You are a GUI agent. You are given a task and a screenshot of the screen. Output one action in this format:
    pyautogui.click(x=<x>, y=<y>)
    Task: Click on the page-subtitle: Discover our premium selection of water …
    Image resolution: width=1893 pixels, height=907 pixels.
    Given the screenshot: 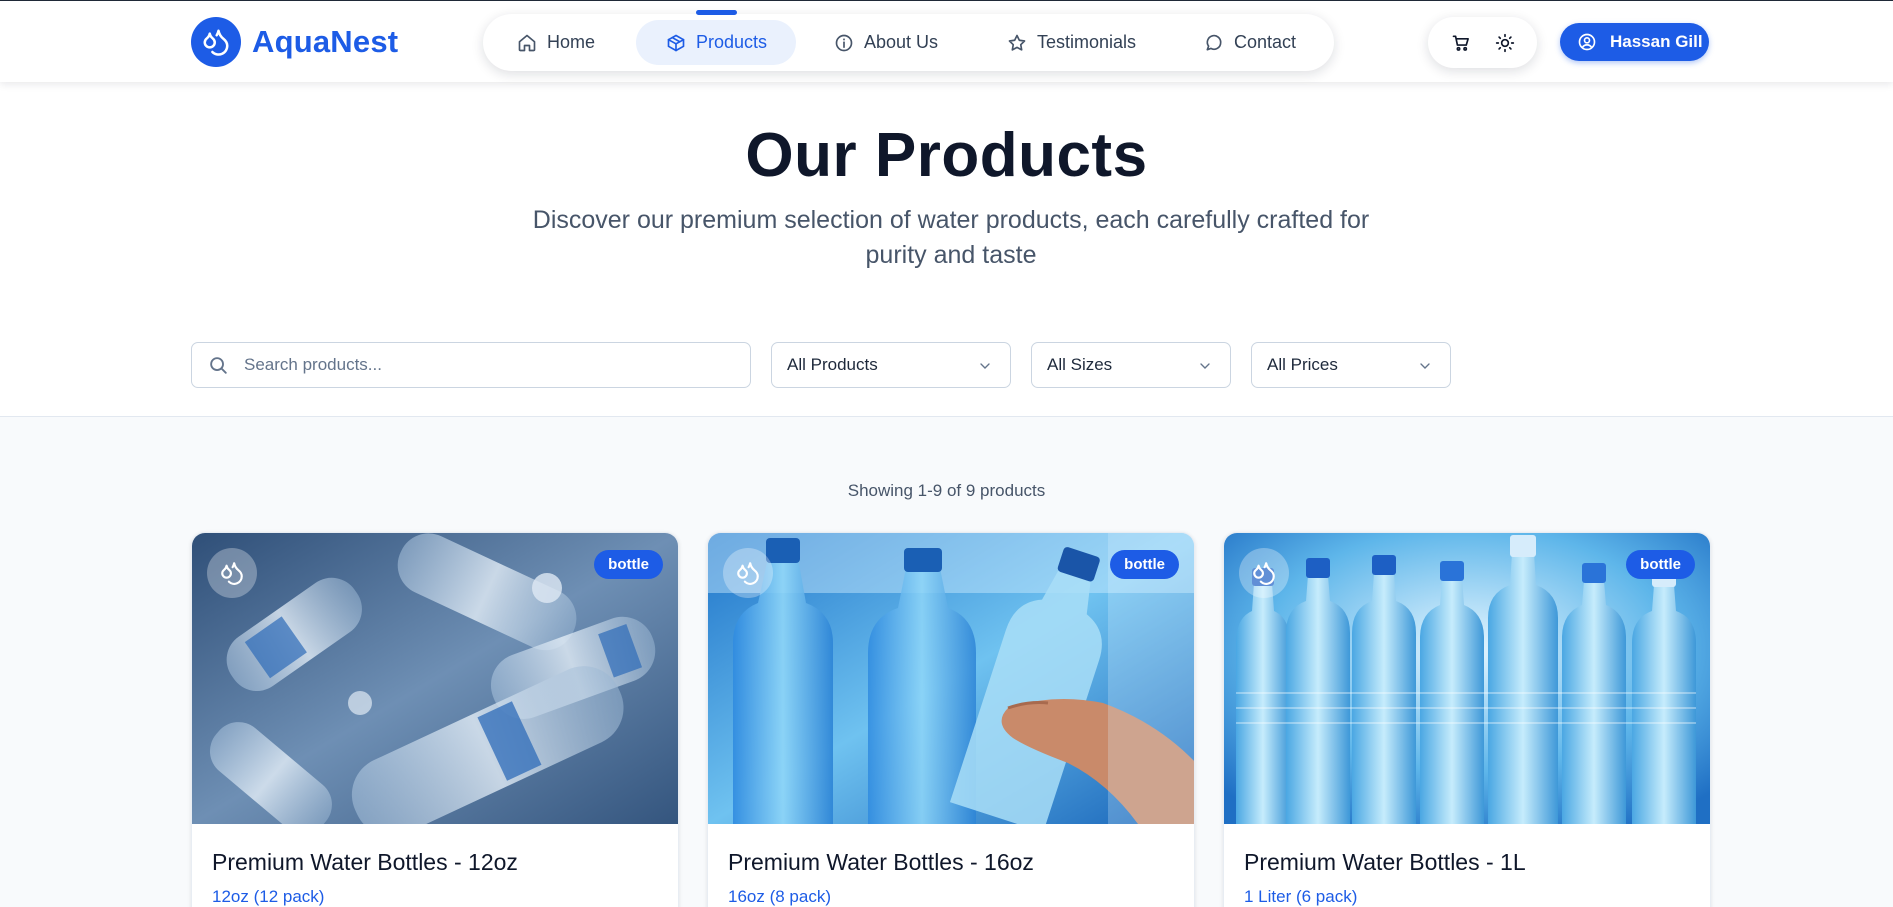 What is the action you would take?
    pyautogui.click(x=951, y=237)
    